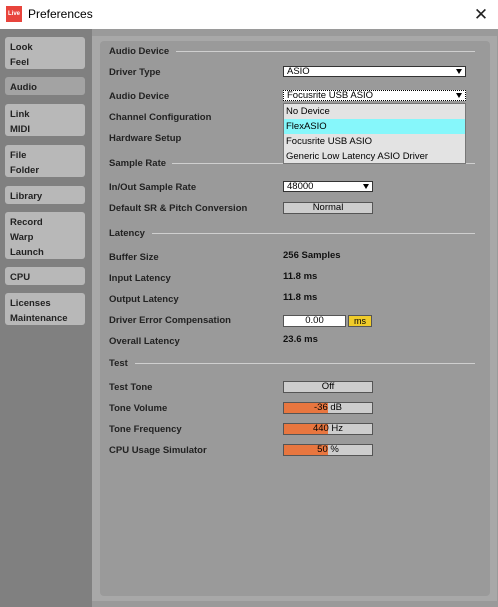  What do you see at coordinates (300, 297) in the screenshot?
I see `output-latency-value: 11.8 ms` at bounding box center [300, 297].